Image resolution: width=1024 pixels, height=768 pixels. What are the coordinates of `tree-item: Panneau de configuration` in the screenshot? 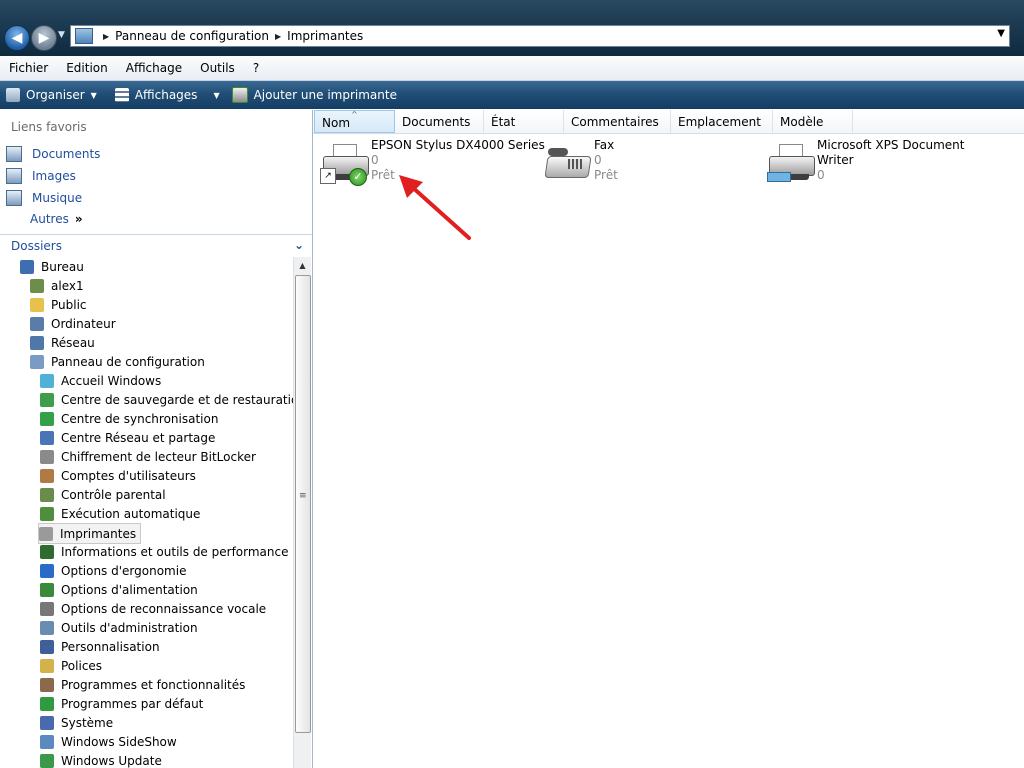 It's located at (117, 361).